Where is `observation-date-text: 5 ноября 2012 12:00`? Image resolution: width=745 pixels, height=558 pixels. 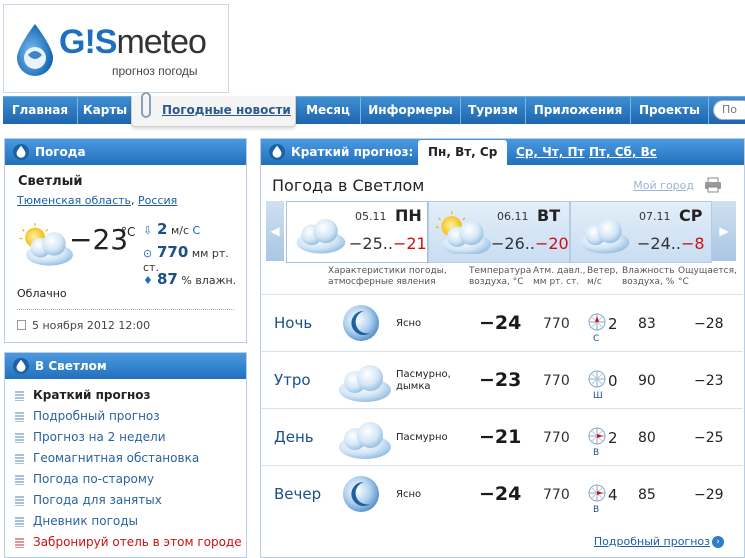
observation-date-text: 5 ноября 2012 12:00 is located at coordinates (91, 325).